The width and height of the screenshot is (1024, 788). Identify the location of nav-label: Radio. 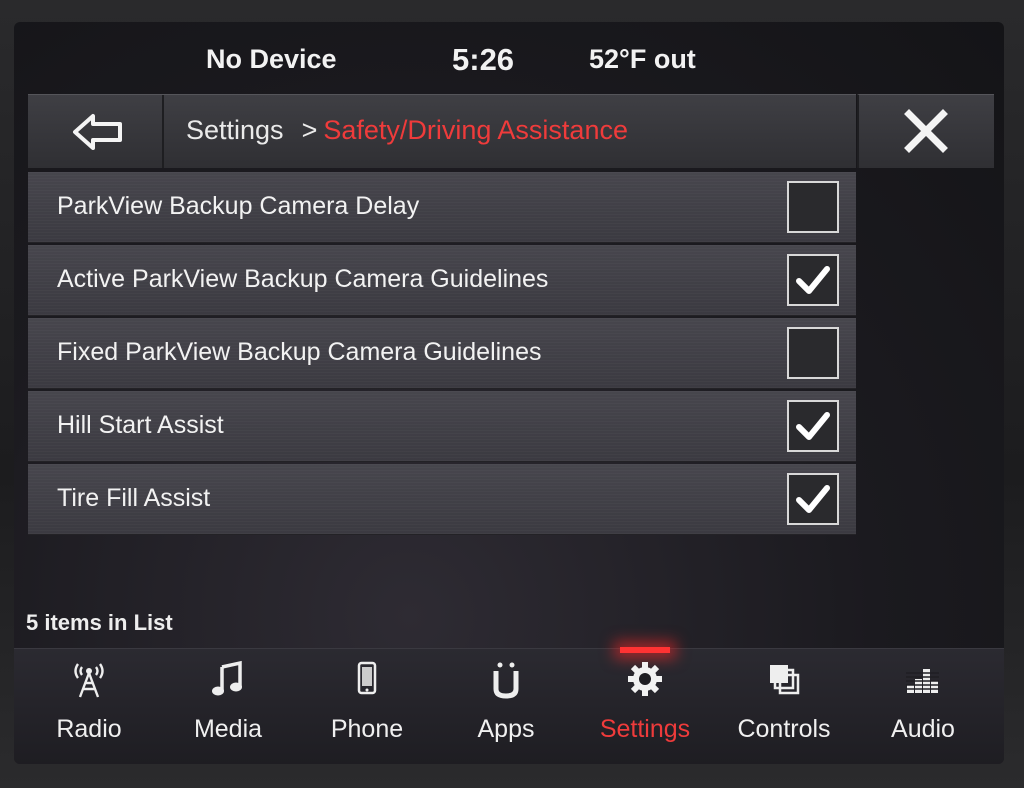
(89, 729).